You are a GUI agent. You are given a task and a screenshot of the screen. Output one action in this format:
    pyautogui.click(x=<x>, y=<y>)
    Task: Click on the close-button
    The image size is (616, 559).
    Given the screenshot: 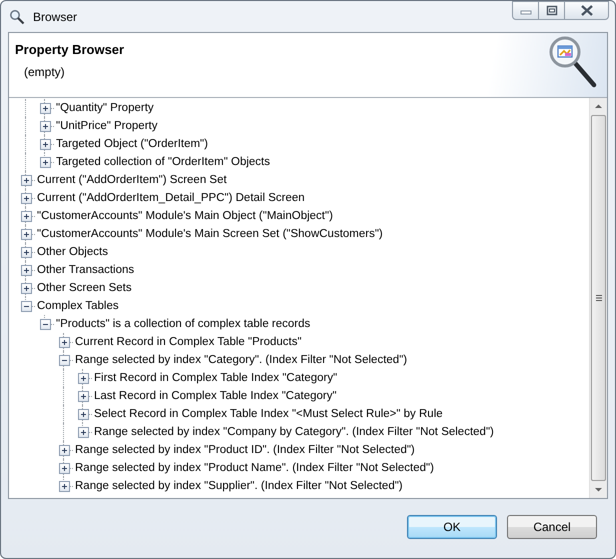 What is the action you would take?
    pyautogui.click(x=586, y=10)
    